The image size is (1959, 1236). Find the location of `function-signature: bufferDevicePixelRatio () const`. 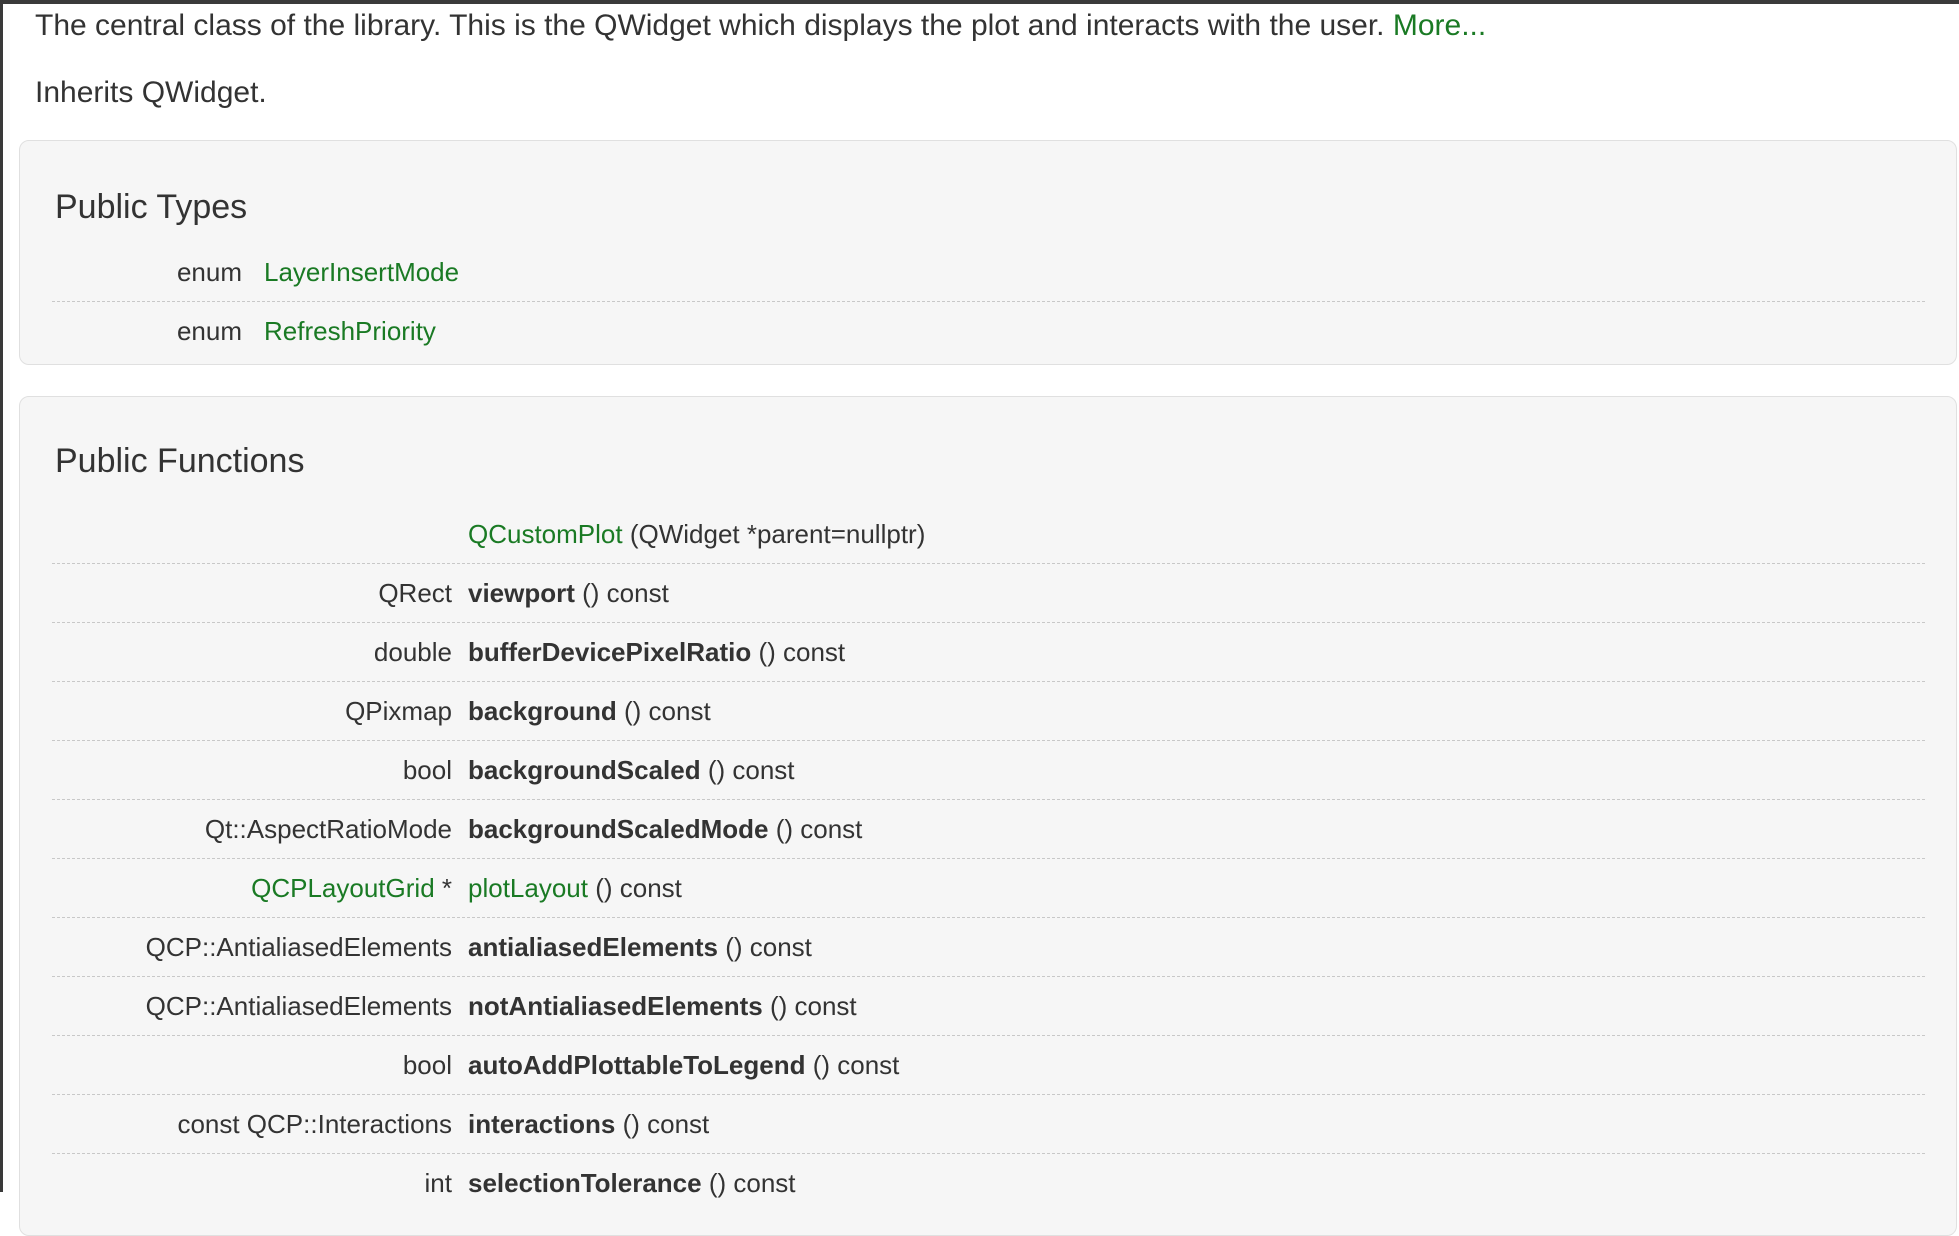

function-signature: bufferDevicePixelRatio () const is located at coordinates (656, 652).